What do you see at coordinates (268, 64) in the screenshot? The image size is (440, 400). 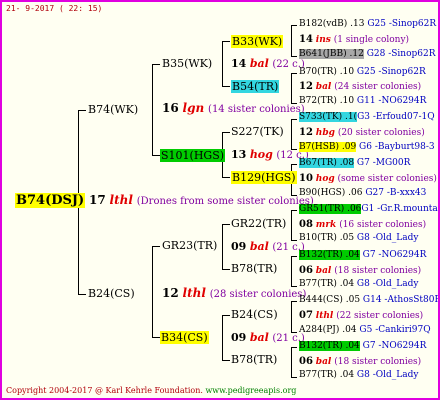 I see `gen3-info-1: 14 bal (22 c.)` at bounding box center [268, 64].